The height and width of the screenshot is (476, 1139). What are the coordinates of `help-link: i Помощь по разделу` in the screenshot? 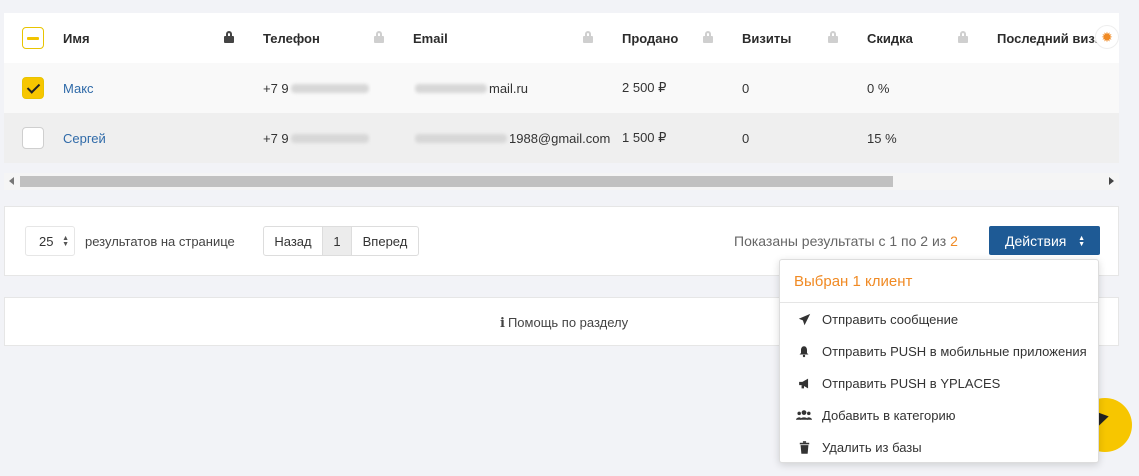 It's located at (564, 323).